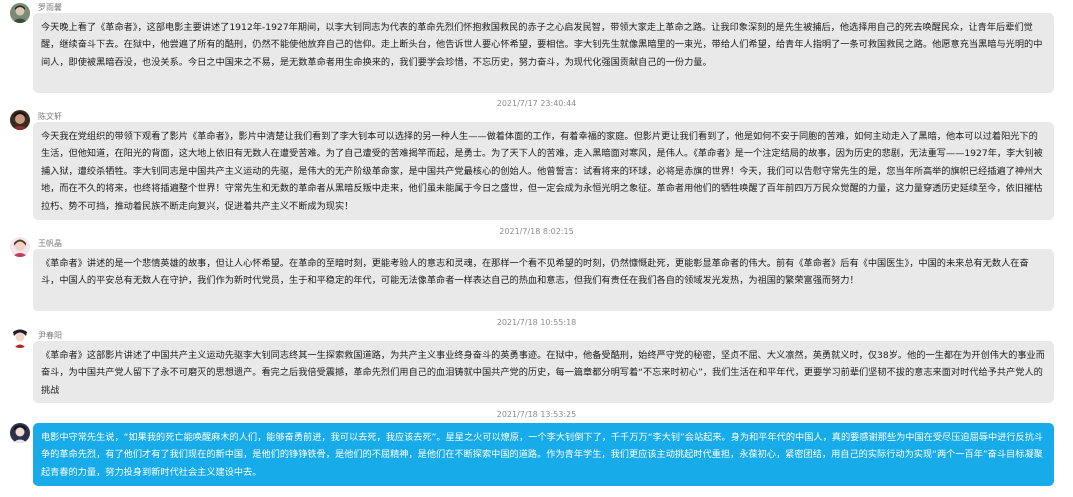  Describe the element at coordinates (50, 243) in the screenshot. I see `sender-name: 王帆晶` at that location.